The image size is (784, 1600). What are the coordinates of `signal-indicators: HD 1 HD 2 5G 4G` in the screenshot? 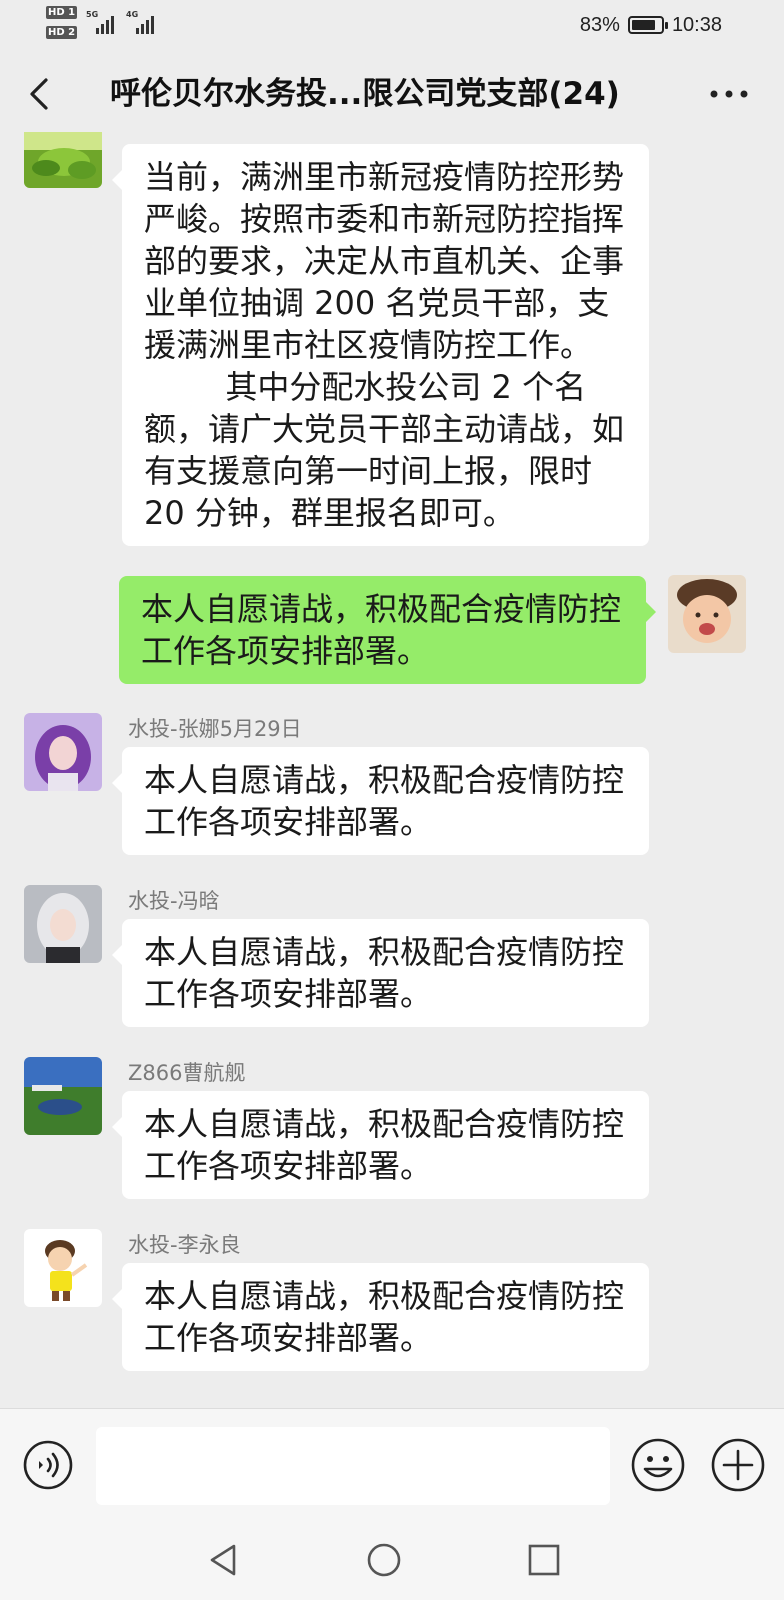 It's located at (106, 25).